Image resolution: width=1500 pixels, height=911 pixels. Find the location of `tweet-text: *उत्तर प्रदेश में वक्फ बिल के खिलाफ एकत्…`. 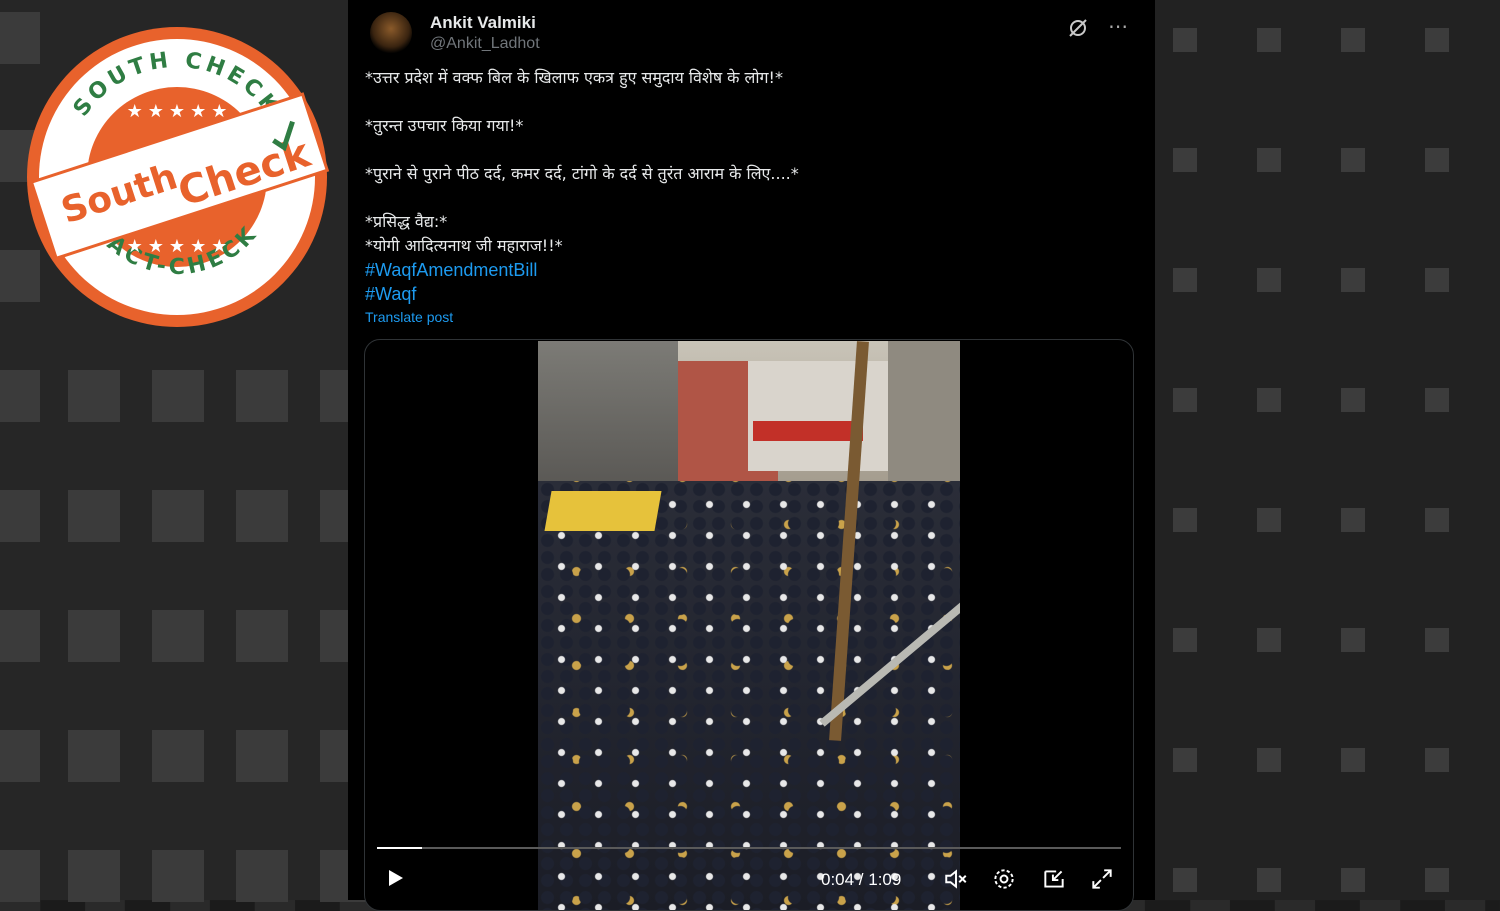

tweet-text: *उत्तर प्रदेश में वक्फ बिल के खिलाफ एकत्… is located at coordinates (745, 186).